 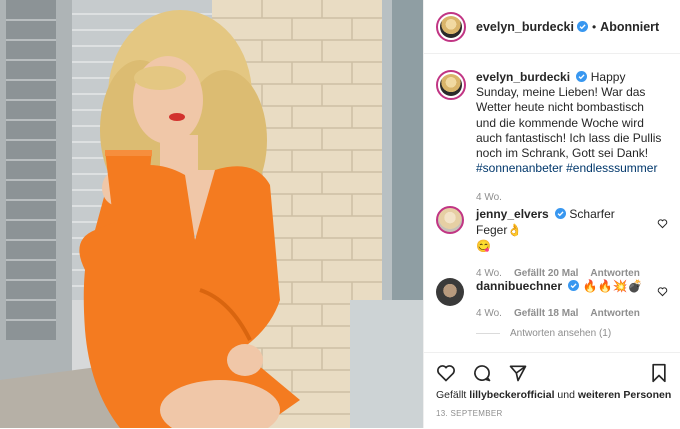 I want to click on share-icon, so click(x=518, y=373).